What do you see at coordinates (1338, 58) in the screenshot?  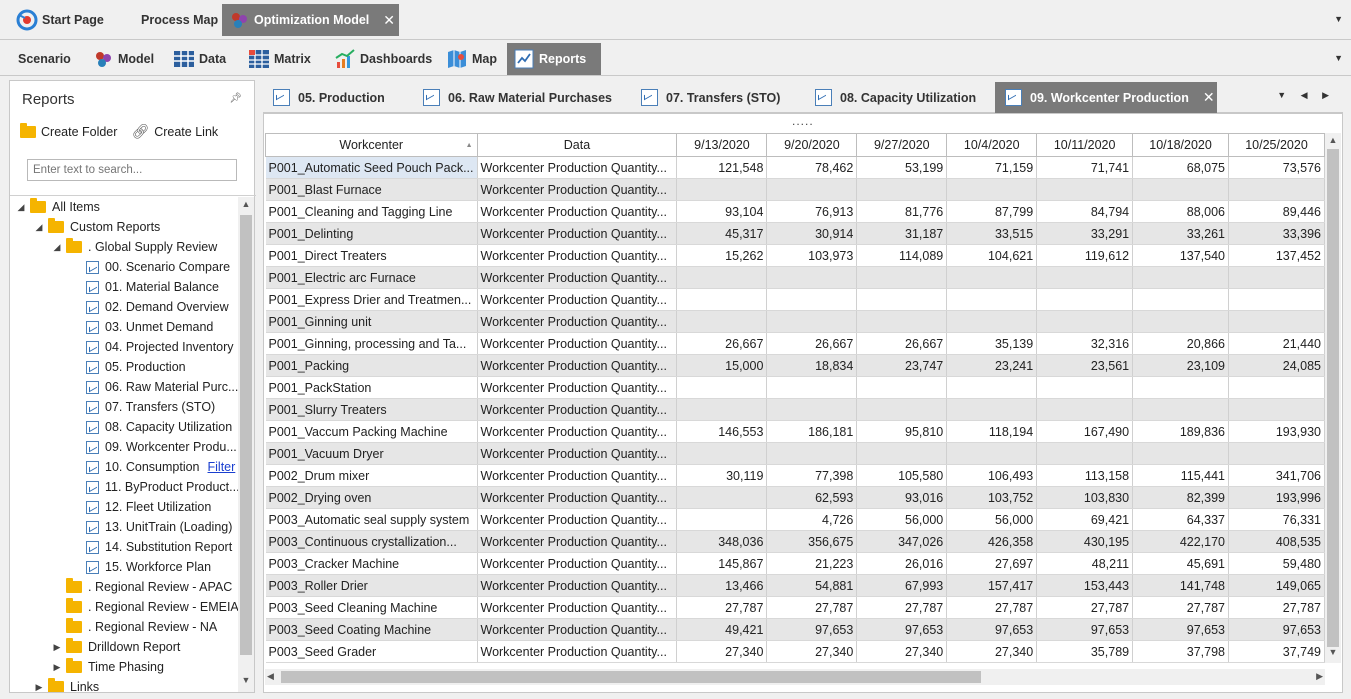 I see `nav-overflow-icon: ▼` at bounding box center [1338, 58].